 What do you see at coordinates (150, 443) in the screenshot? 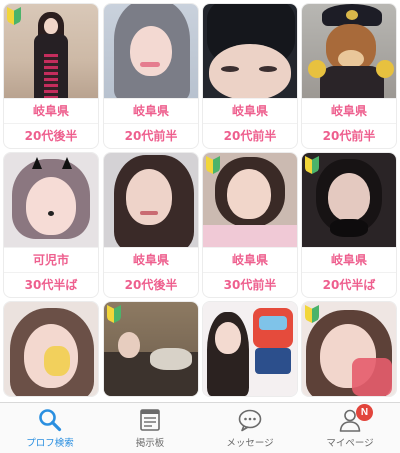
I see `tab-label: 掲示板` at bounding box center [150, 443].